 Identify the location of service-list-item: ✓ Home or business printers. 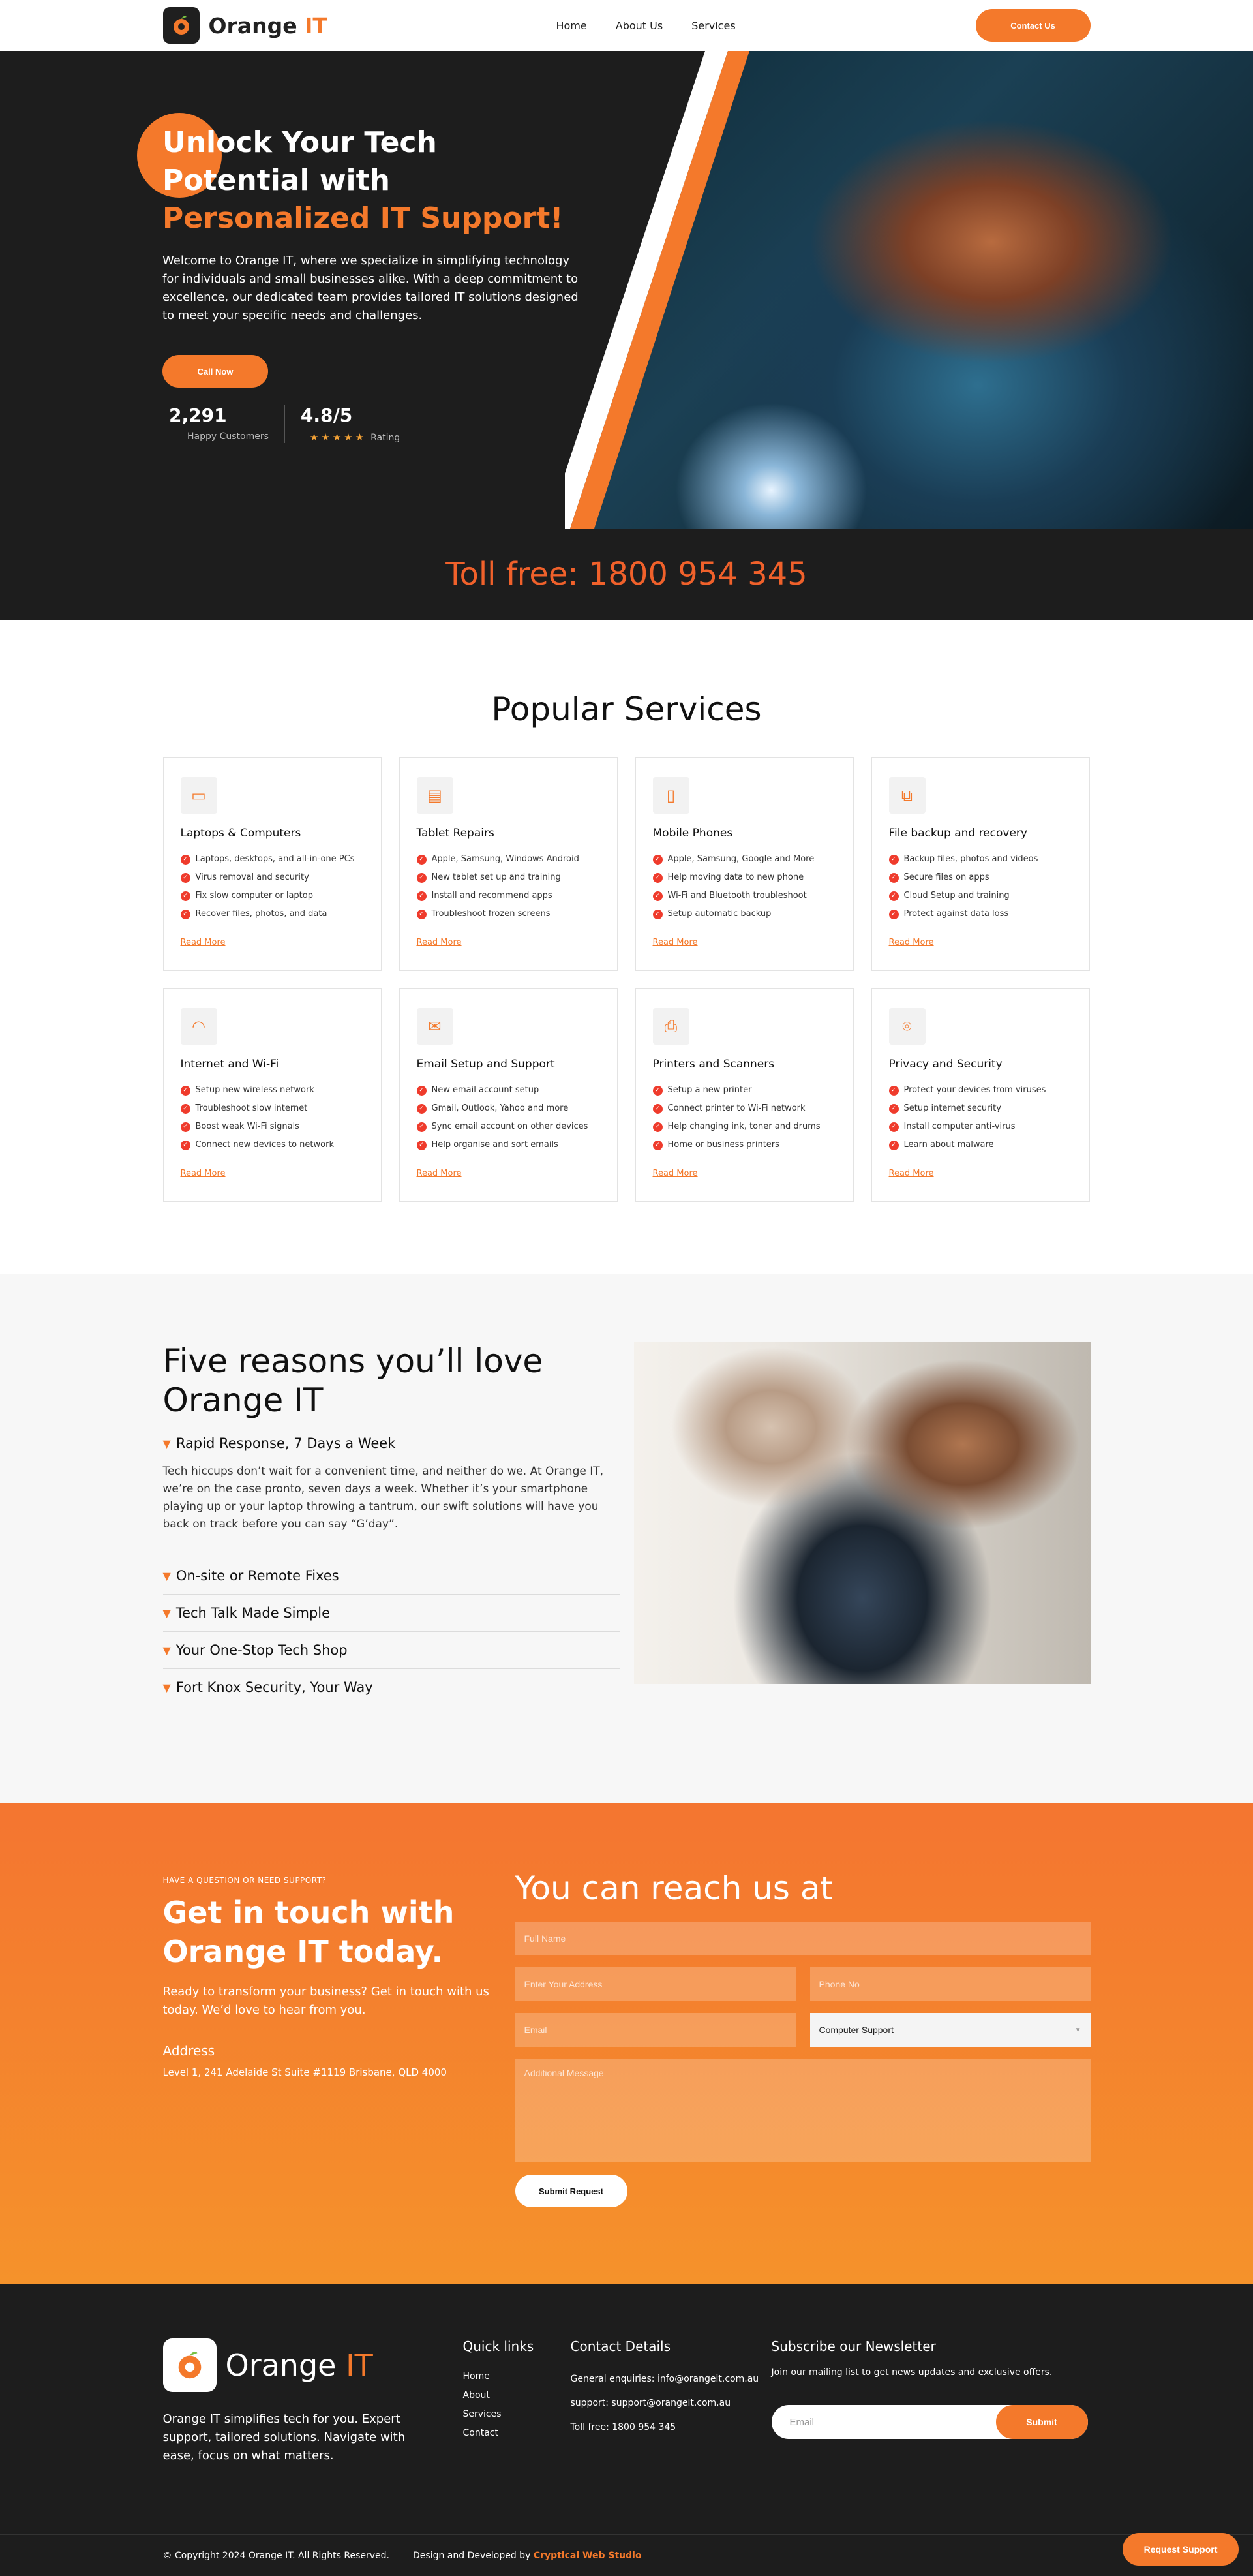
(744, 1145).